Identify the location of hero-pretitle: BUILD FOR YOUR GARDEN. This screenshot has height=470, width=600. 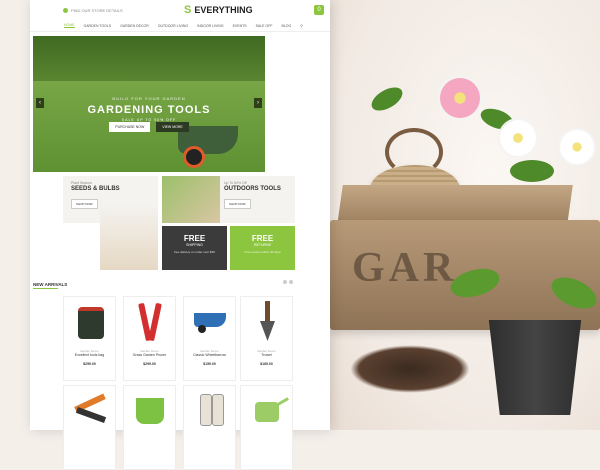
(149, 98).